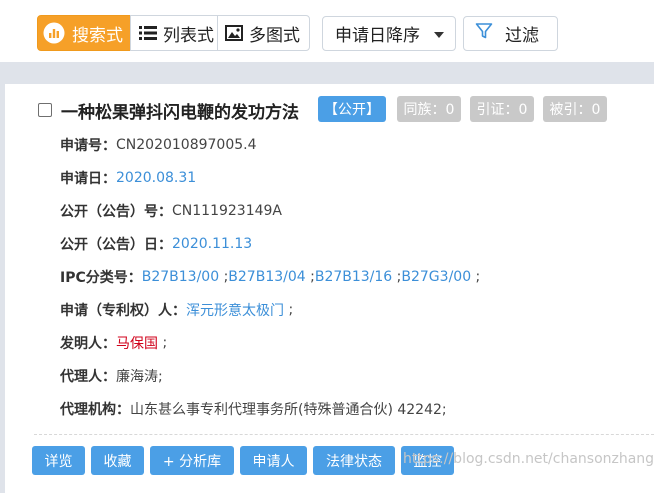  I want to click on field-label: 代理机构：, so click(95, 409).